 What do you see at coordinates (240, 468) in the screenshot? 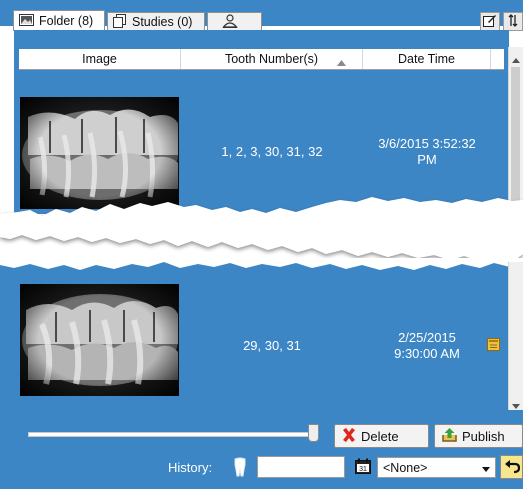
I see `tooth-icon` at bounding box center [240, 468].